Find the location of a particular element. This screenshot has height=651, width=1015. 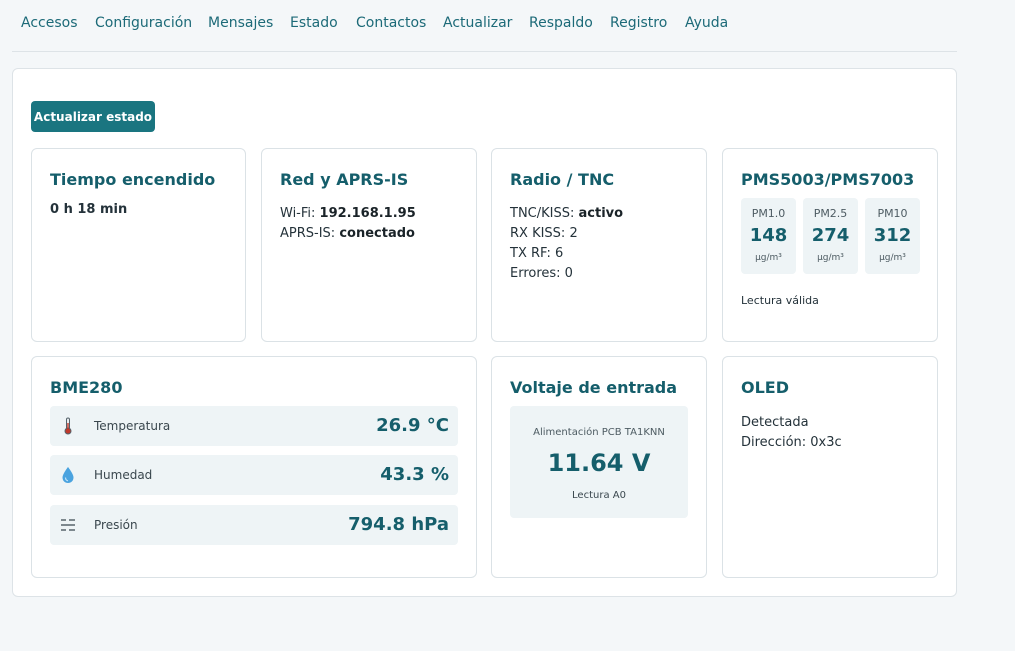

pm1-tile: PM1.0 148 µg/m³ is located at coordinates (768, 236).